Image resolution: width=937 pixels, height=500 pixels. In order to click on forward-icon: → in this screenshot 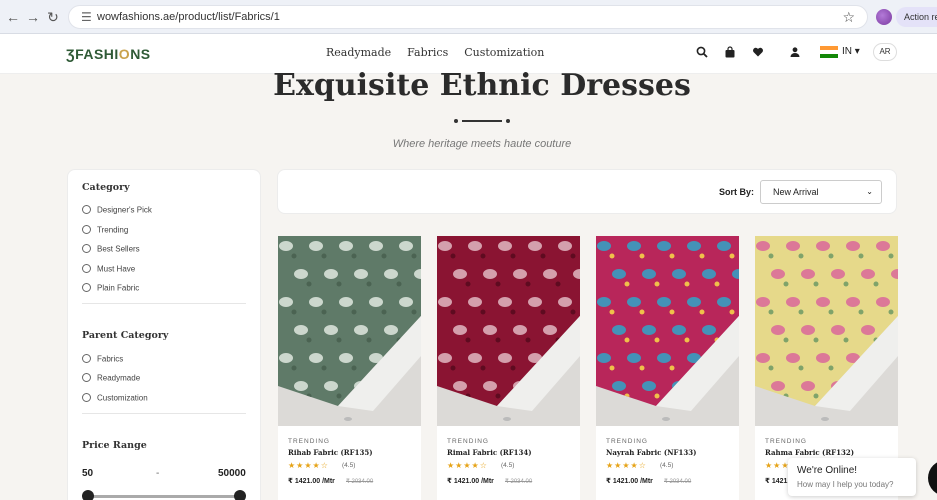, I will do `click(33, 17)`.